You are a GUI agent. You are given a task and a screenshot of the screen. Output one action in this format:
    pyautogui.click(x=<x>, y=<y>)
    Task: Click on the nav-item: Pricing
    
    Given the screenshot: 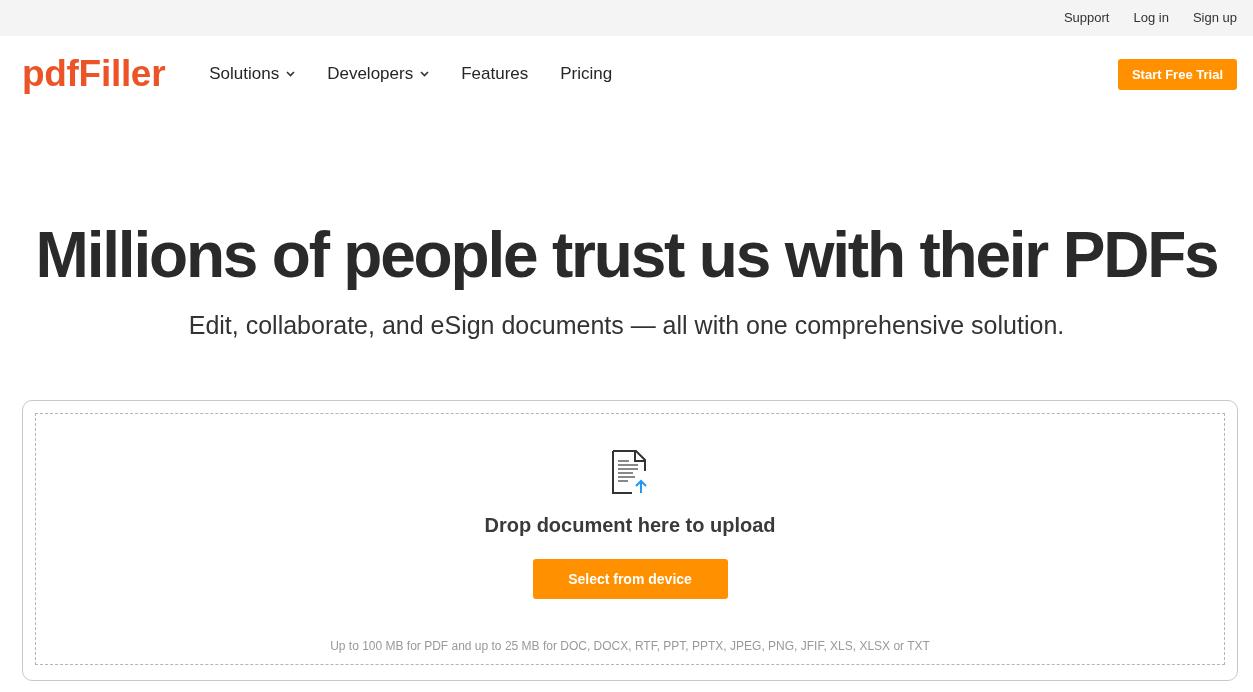 What is the action you would take?
    pyautogui.click(x=586, y=74)
    